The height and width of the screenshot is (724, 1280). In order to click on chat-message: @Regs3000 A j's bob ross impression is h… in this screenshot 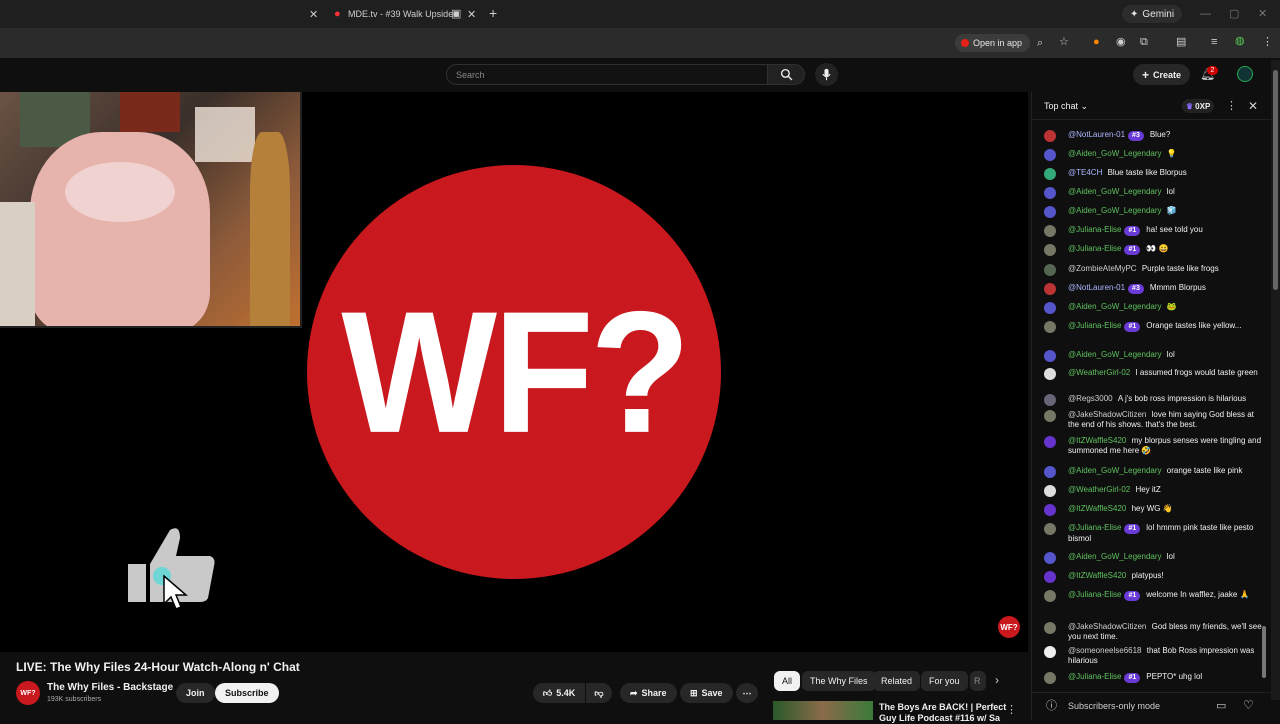, I will do `click(1154, 400)`.